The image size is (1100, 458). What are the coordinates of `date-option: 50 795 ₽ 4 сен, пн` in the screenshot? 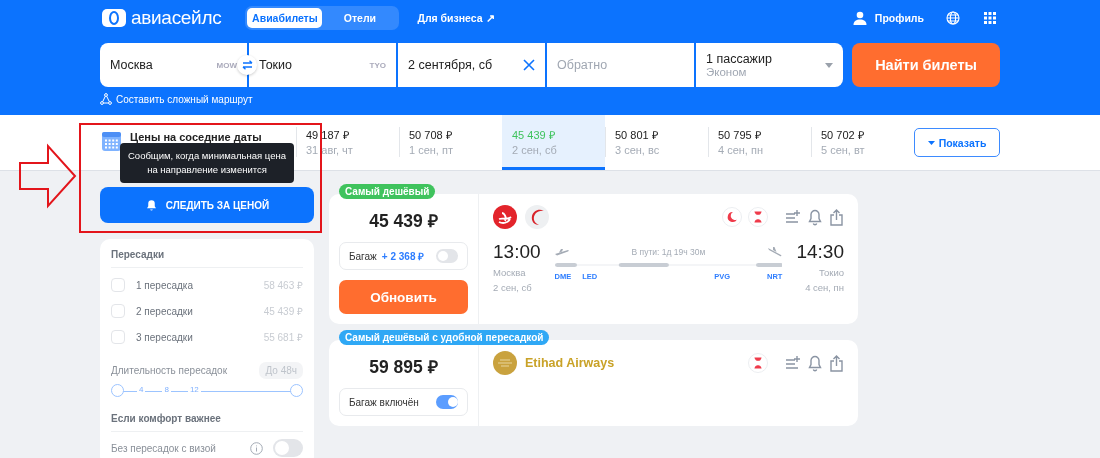 It's located at (759, 142).